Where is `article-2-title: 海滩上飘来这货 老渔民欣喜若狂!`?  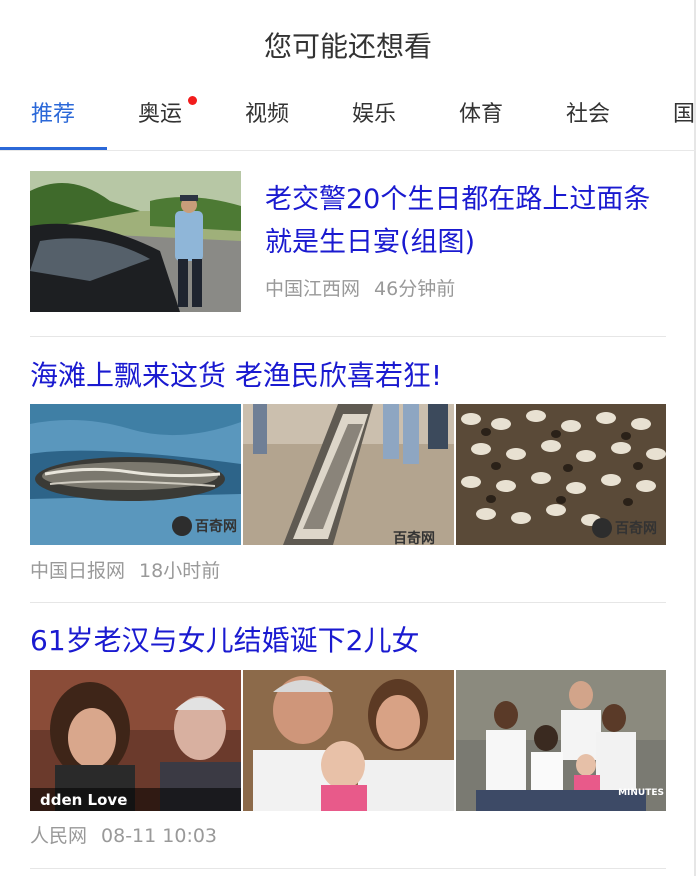 article-2-title: 海滩上飘来这货 老渔民欣喜若狂! is located at coordinates (348, 375).